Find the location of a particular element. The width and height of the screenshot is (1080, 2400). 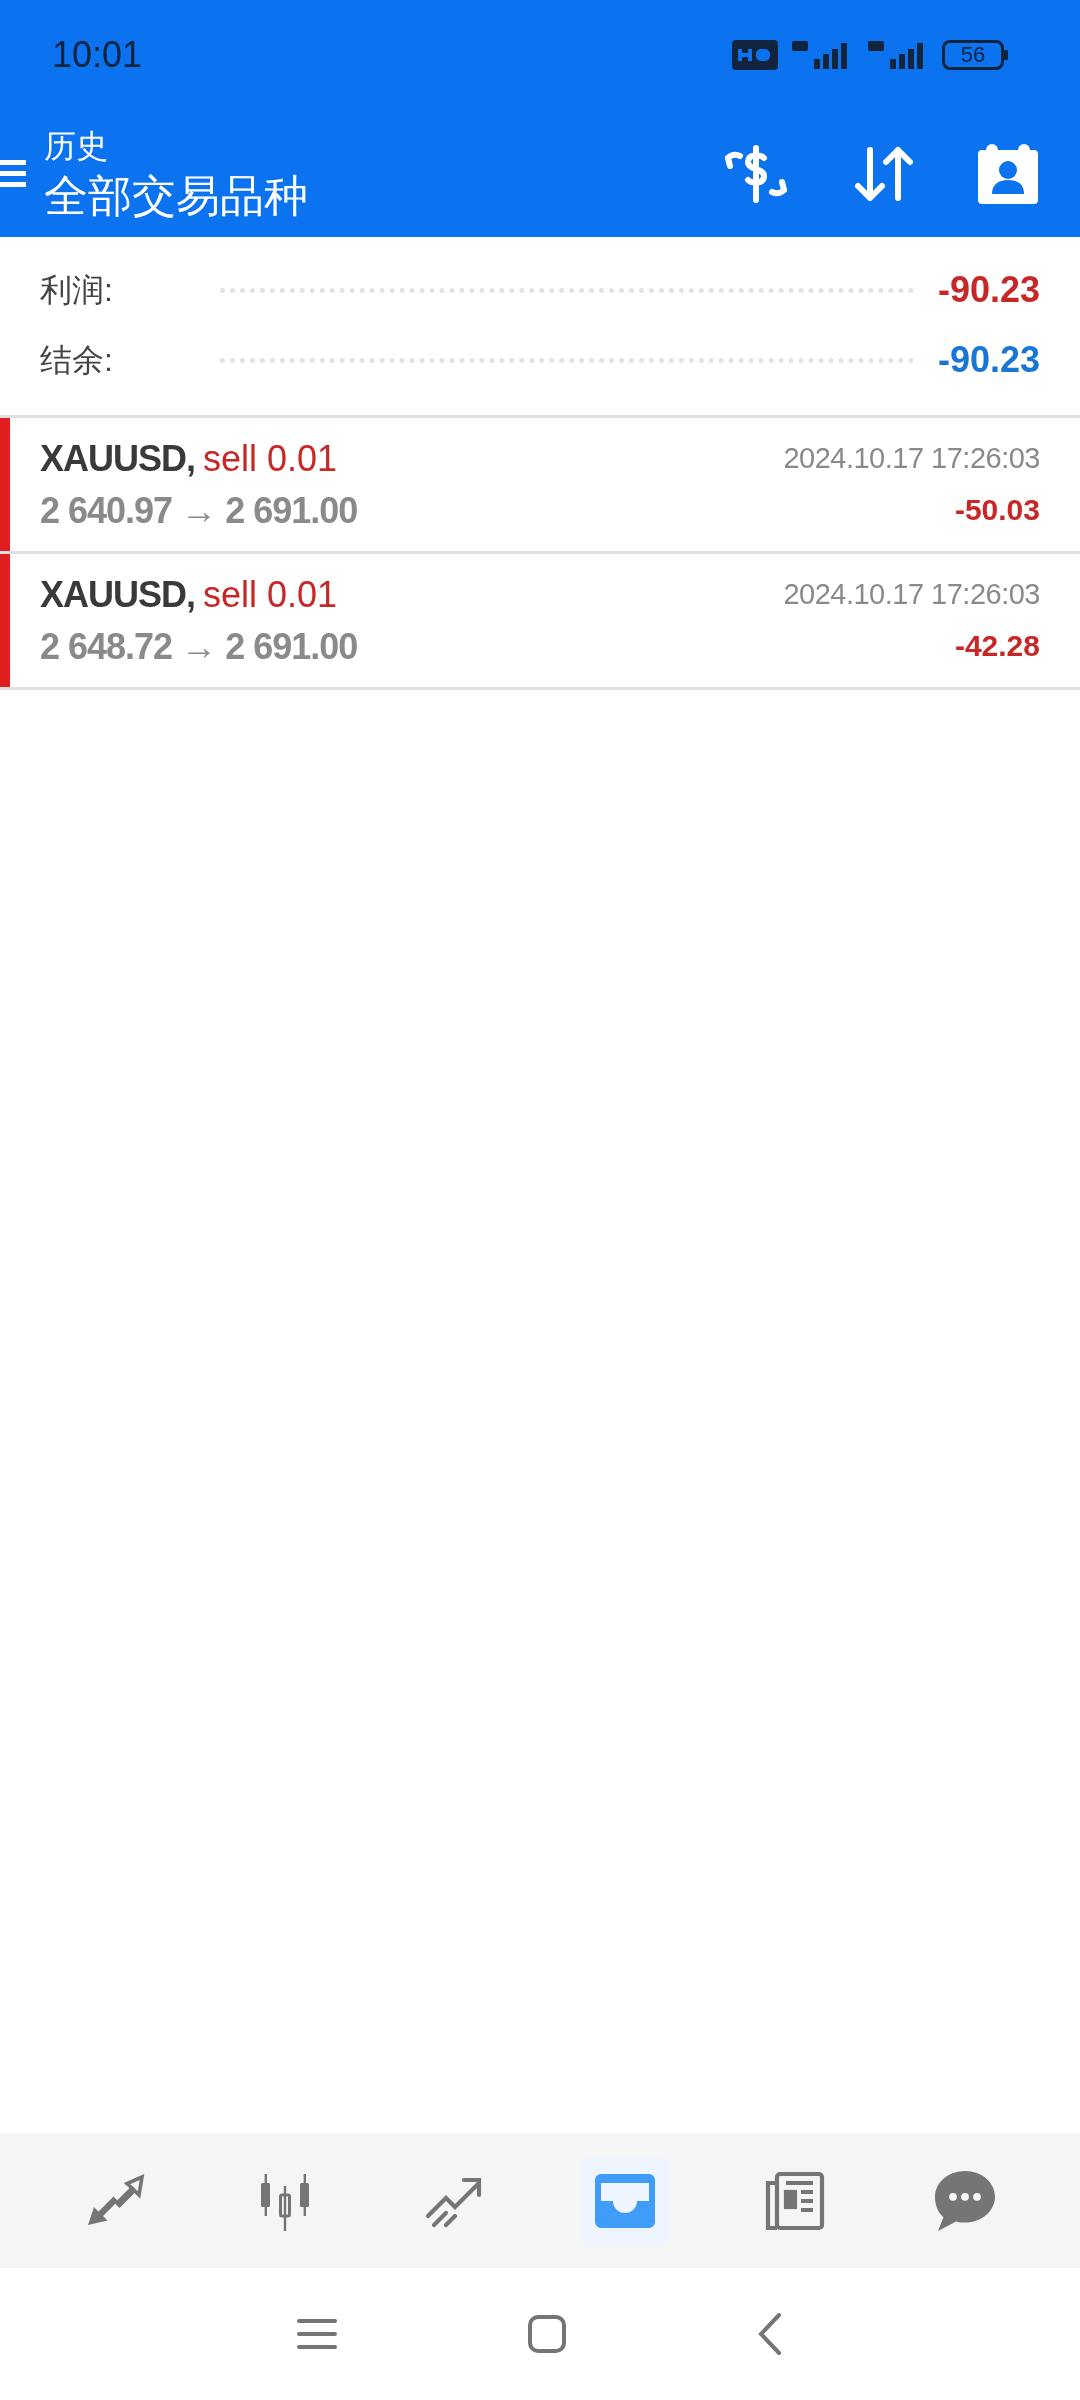

symbol-filter: 全部交易品种 is located at coordinates (382, 195).